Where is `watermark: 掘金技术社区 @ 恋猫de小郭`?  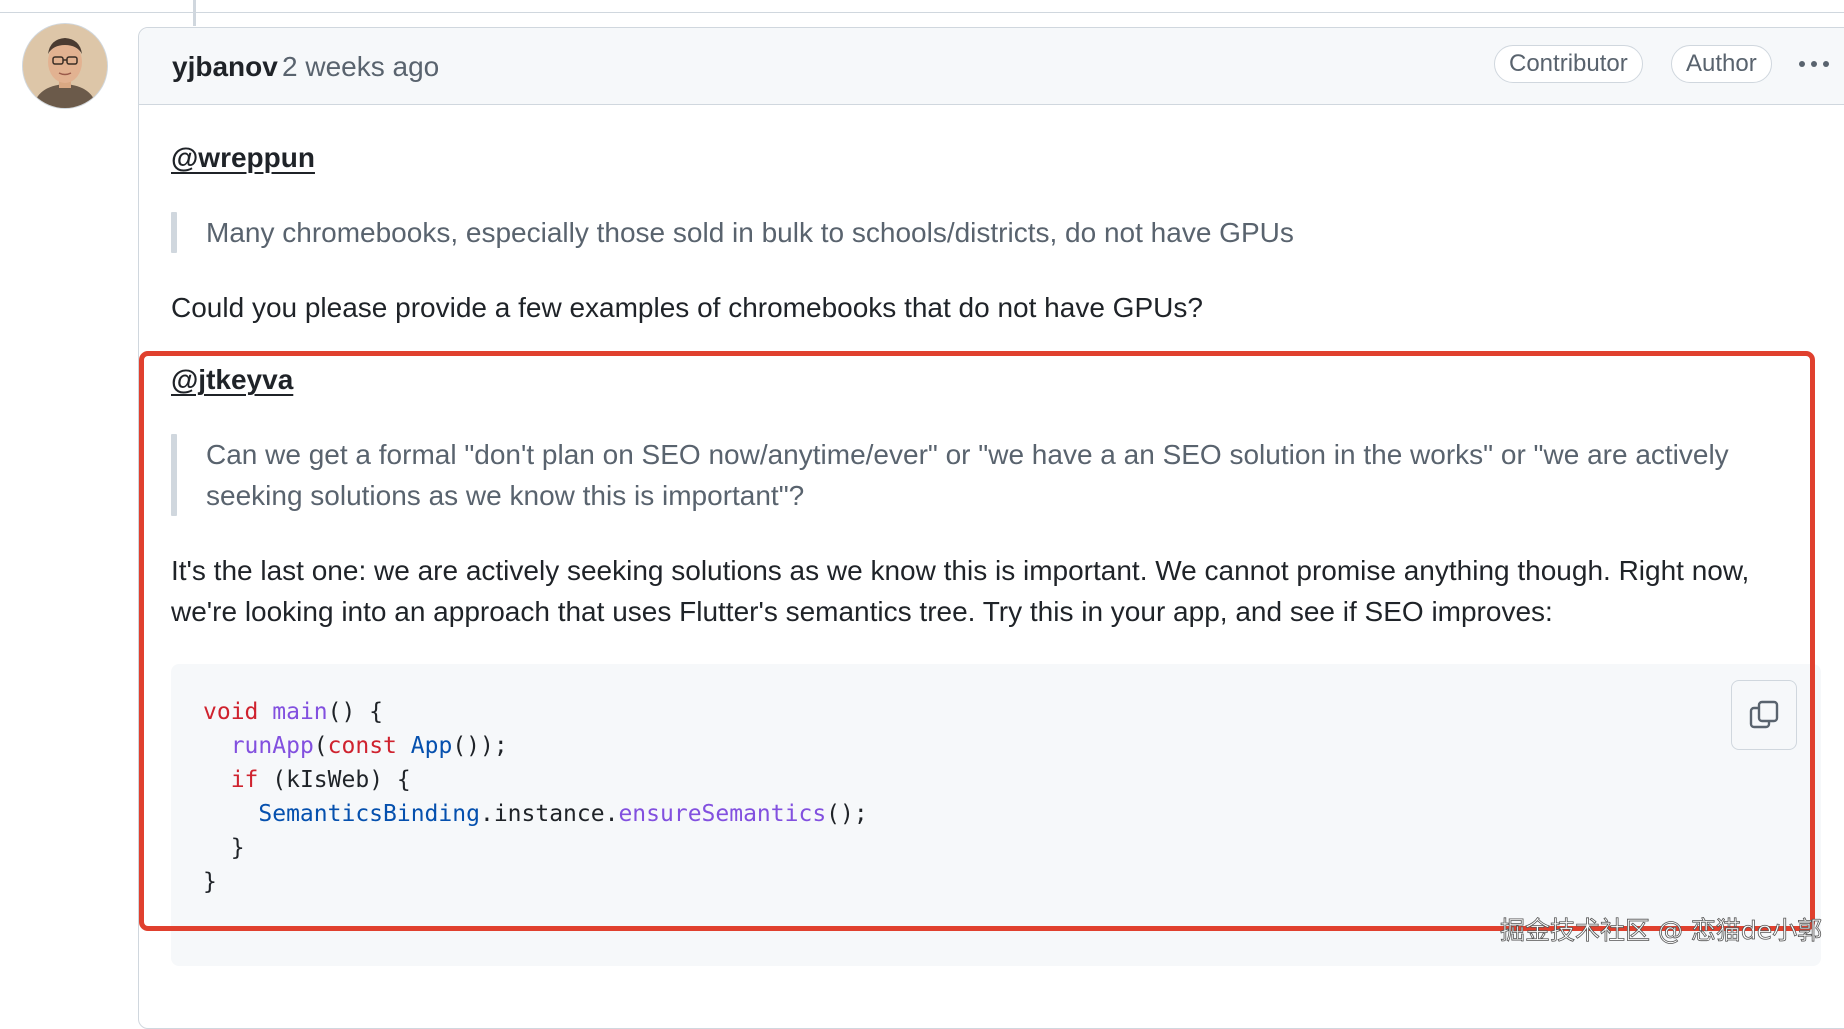
watermark: 掘金技术社区 @ 恋猫de小郭 is located at coordinates (1661, 931).